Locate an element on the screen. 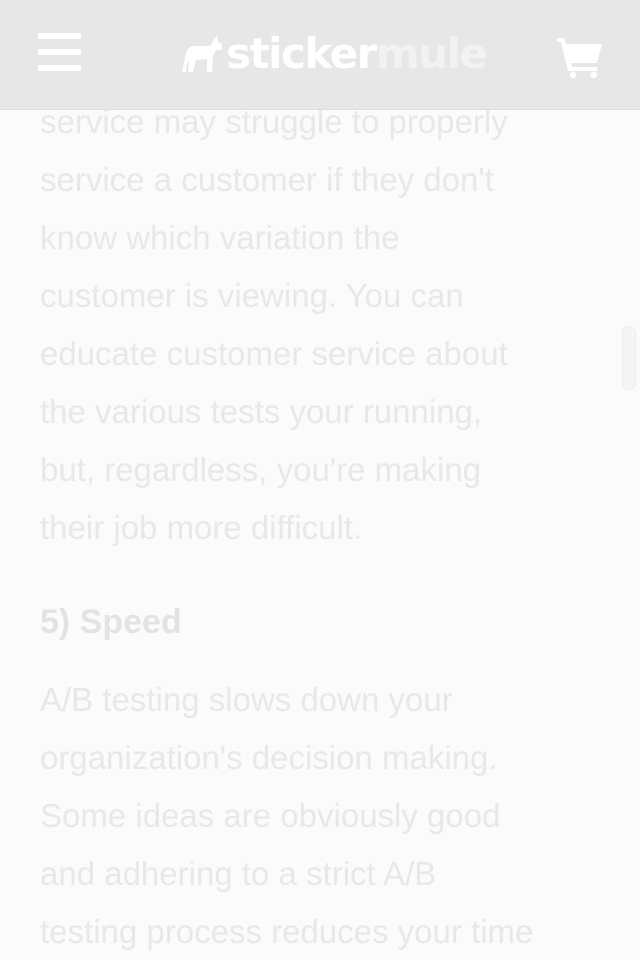 This screenshot has width=640, height=959. paragraph-line: but, regardless, you're making is located at coordinates (261, 469).